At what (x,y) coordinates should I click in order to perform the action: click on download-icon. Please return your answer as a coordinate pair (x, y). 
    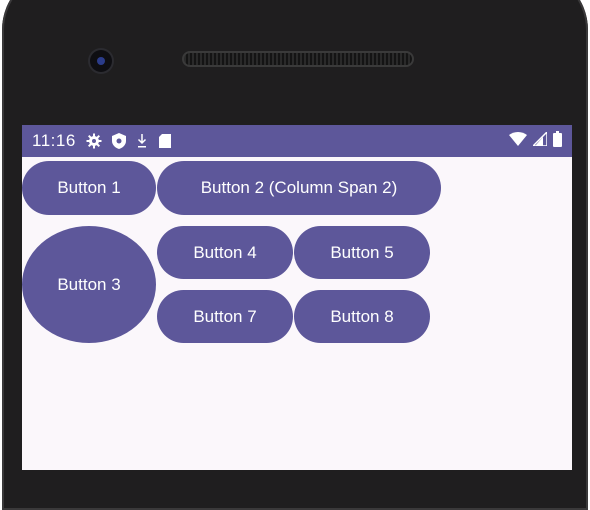
    Looking at the image, I should click on (142, 141).